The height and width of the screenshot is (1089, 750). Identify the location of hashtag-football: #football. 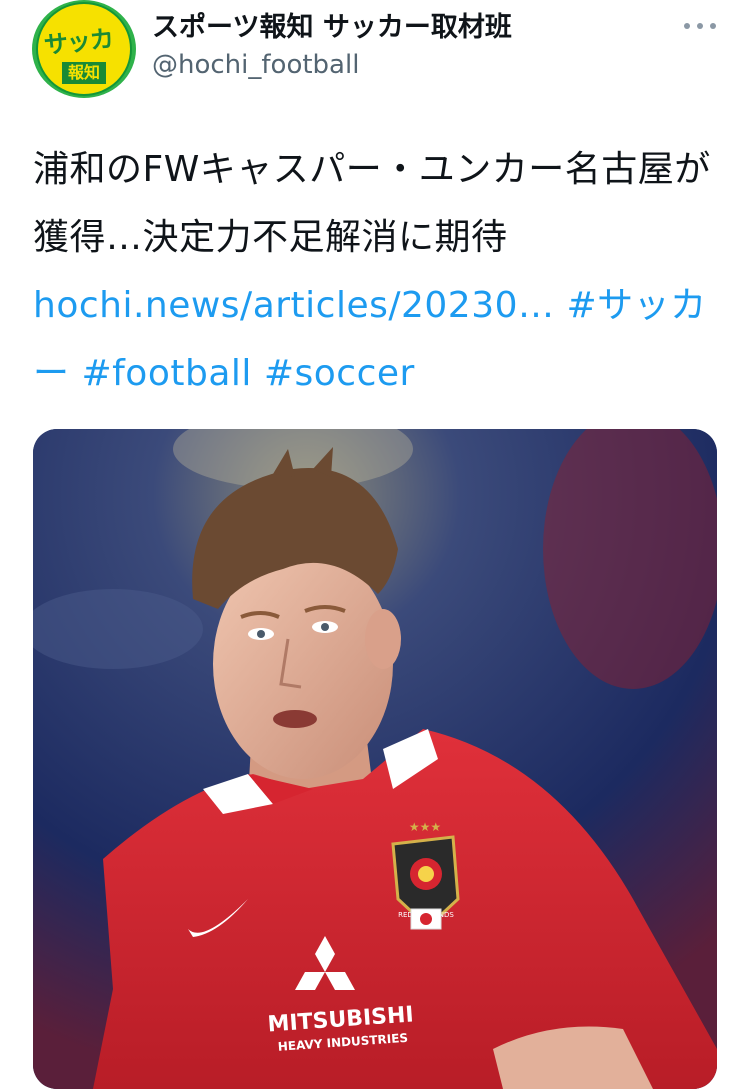
(166, 373).